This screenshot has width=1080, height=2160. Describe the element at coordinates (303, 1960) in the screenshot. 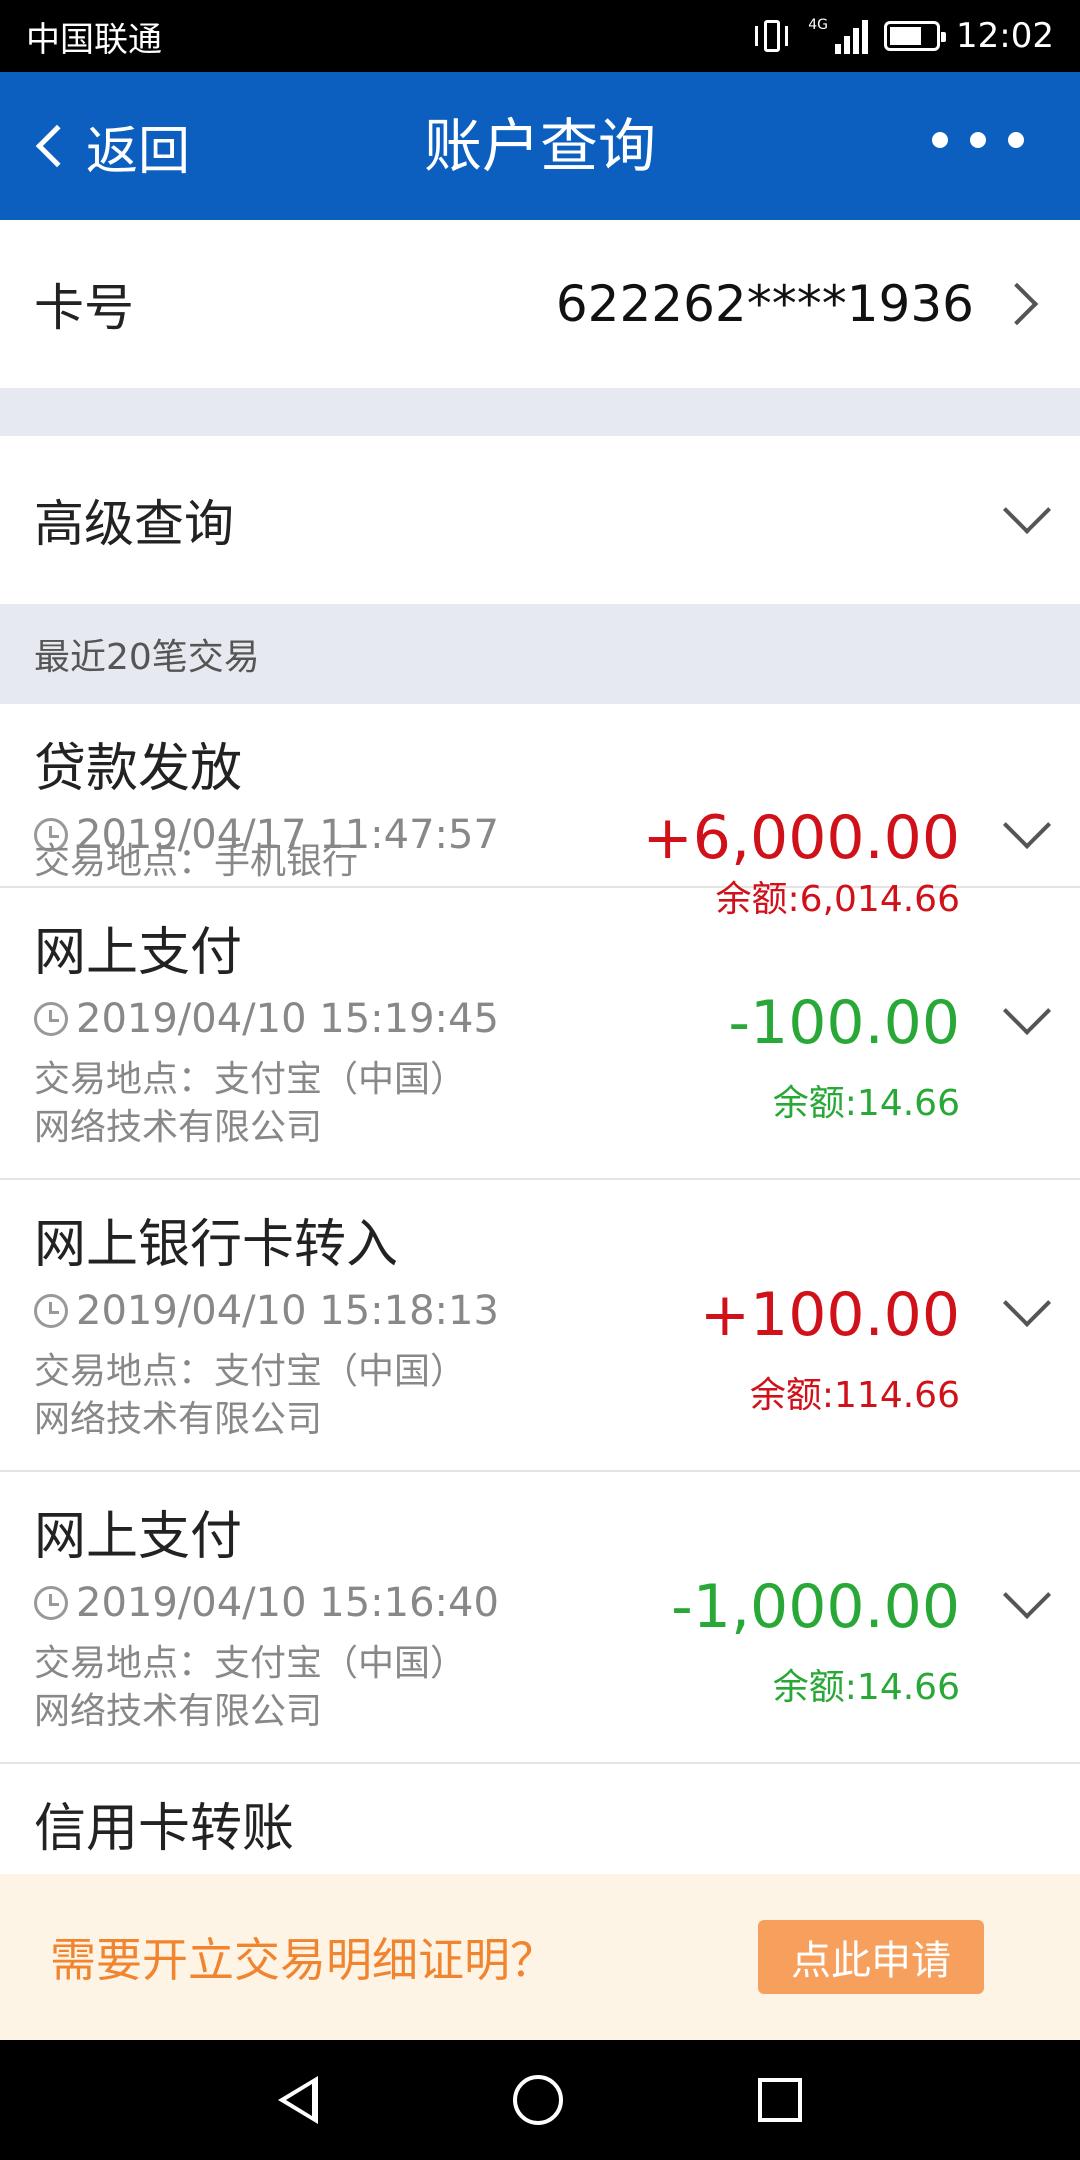

I see `banner-message: 需要开立交易明细证明？` at that location.